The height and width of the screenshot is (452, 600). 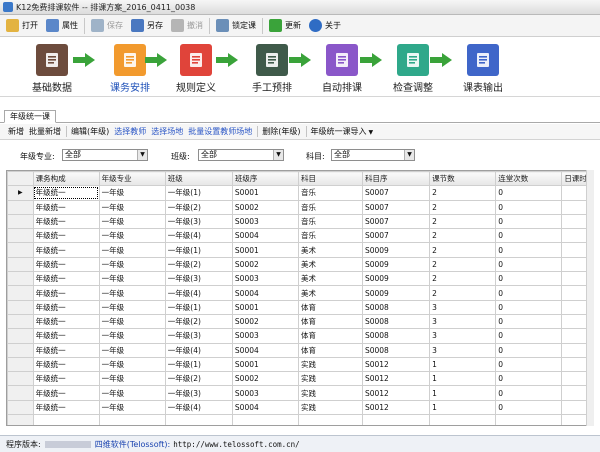 I want to click on table-row: 年级统一 一年级 一年级(2) S0002 实践 S0012 1 0, so click(x=299, y=379).